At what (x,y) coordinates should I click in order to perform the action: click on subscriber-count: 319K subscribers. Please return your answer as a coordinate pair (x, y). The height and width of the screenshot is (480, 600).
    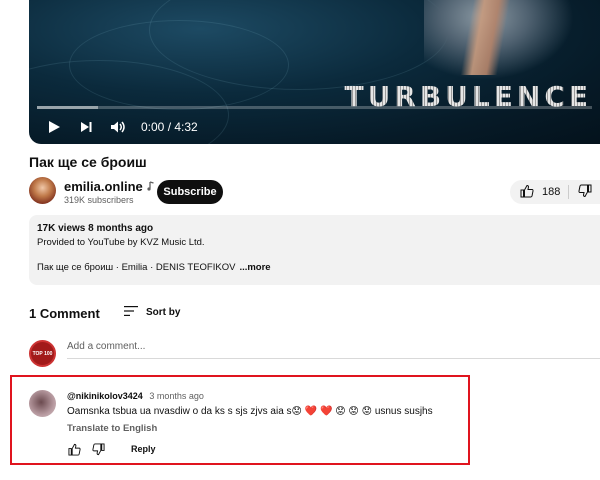
    Looking at the image, I should click on (99, 200).